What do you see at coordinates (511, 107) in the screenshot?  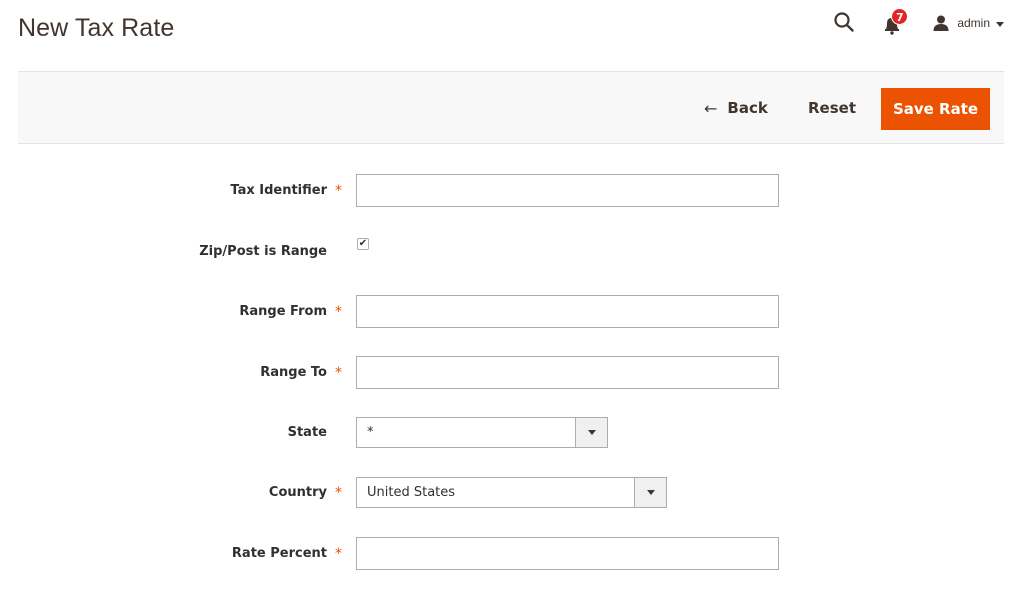 I see `page-actions-bar: ← Back Reset Save Rate` at bounding box center [511, 107].